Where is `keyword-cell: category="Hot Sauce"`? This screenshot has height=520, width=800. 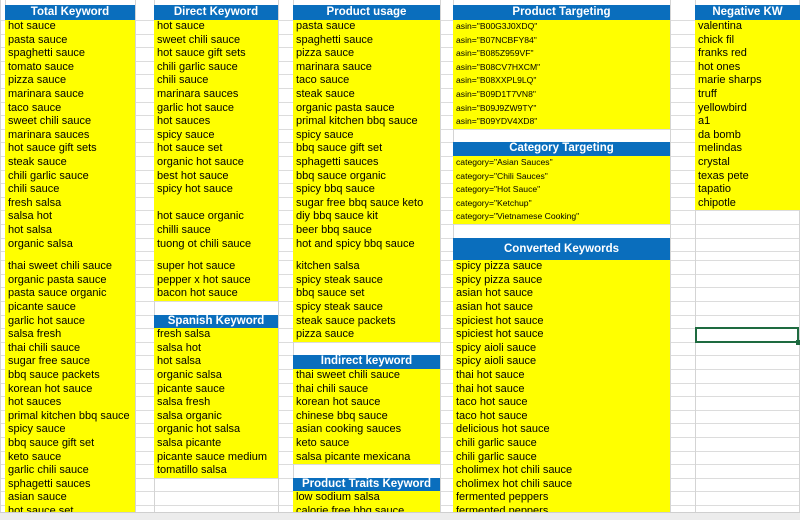 keyword-cell: category="Hot Sauce" is located at coordinates (561, 190).